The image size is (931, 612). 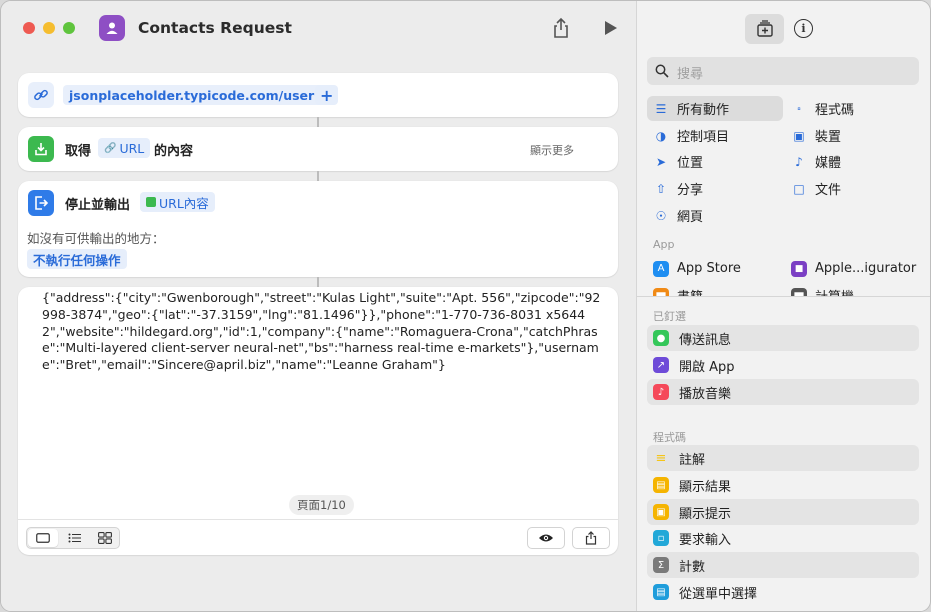 I want to click on minimize-button, so click(x=49, y=28).